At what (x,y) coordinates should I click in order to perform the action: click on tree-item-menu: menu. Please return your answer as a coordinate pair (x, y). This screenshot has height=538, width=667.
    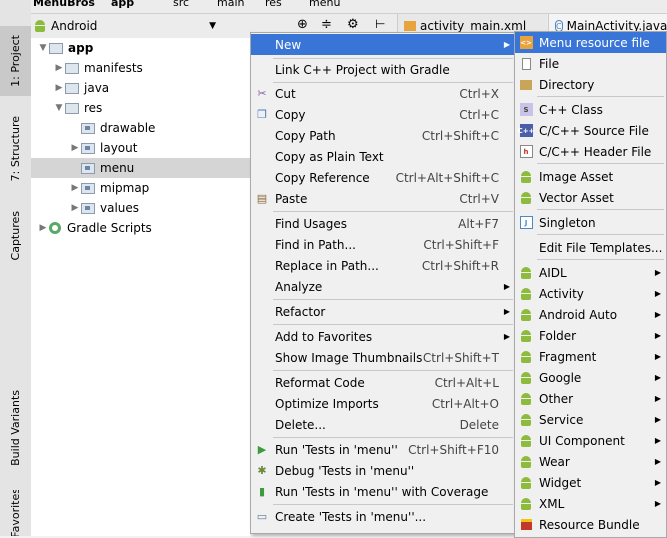
    Looking at the image, I should click on (140, 168).